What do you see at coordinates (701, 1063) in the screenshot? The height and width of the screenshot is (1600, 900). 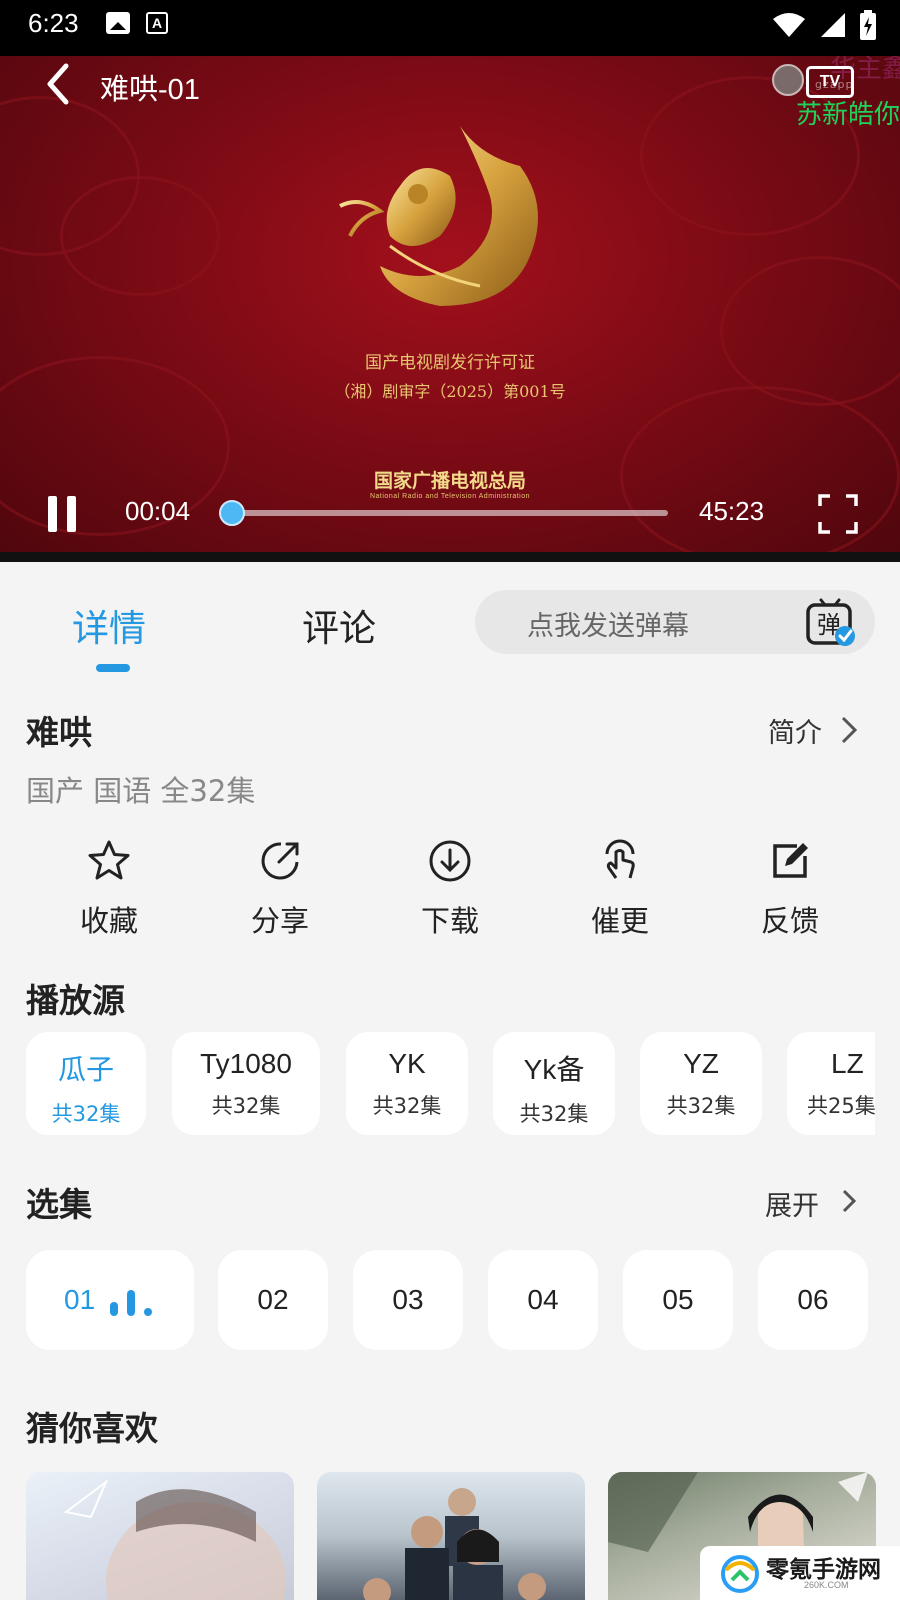 I see `source-name: YZ` at bounding box center [701, 1063].